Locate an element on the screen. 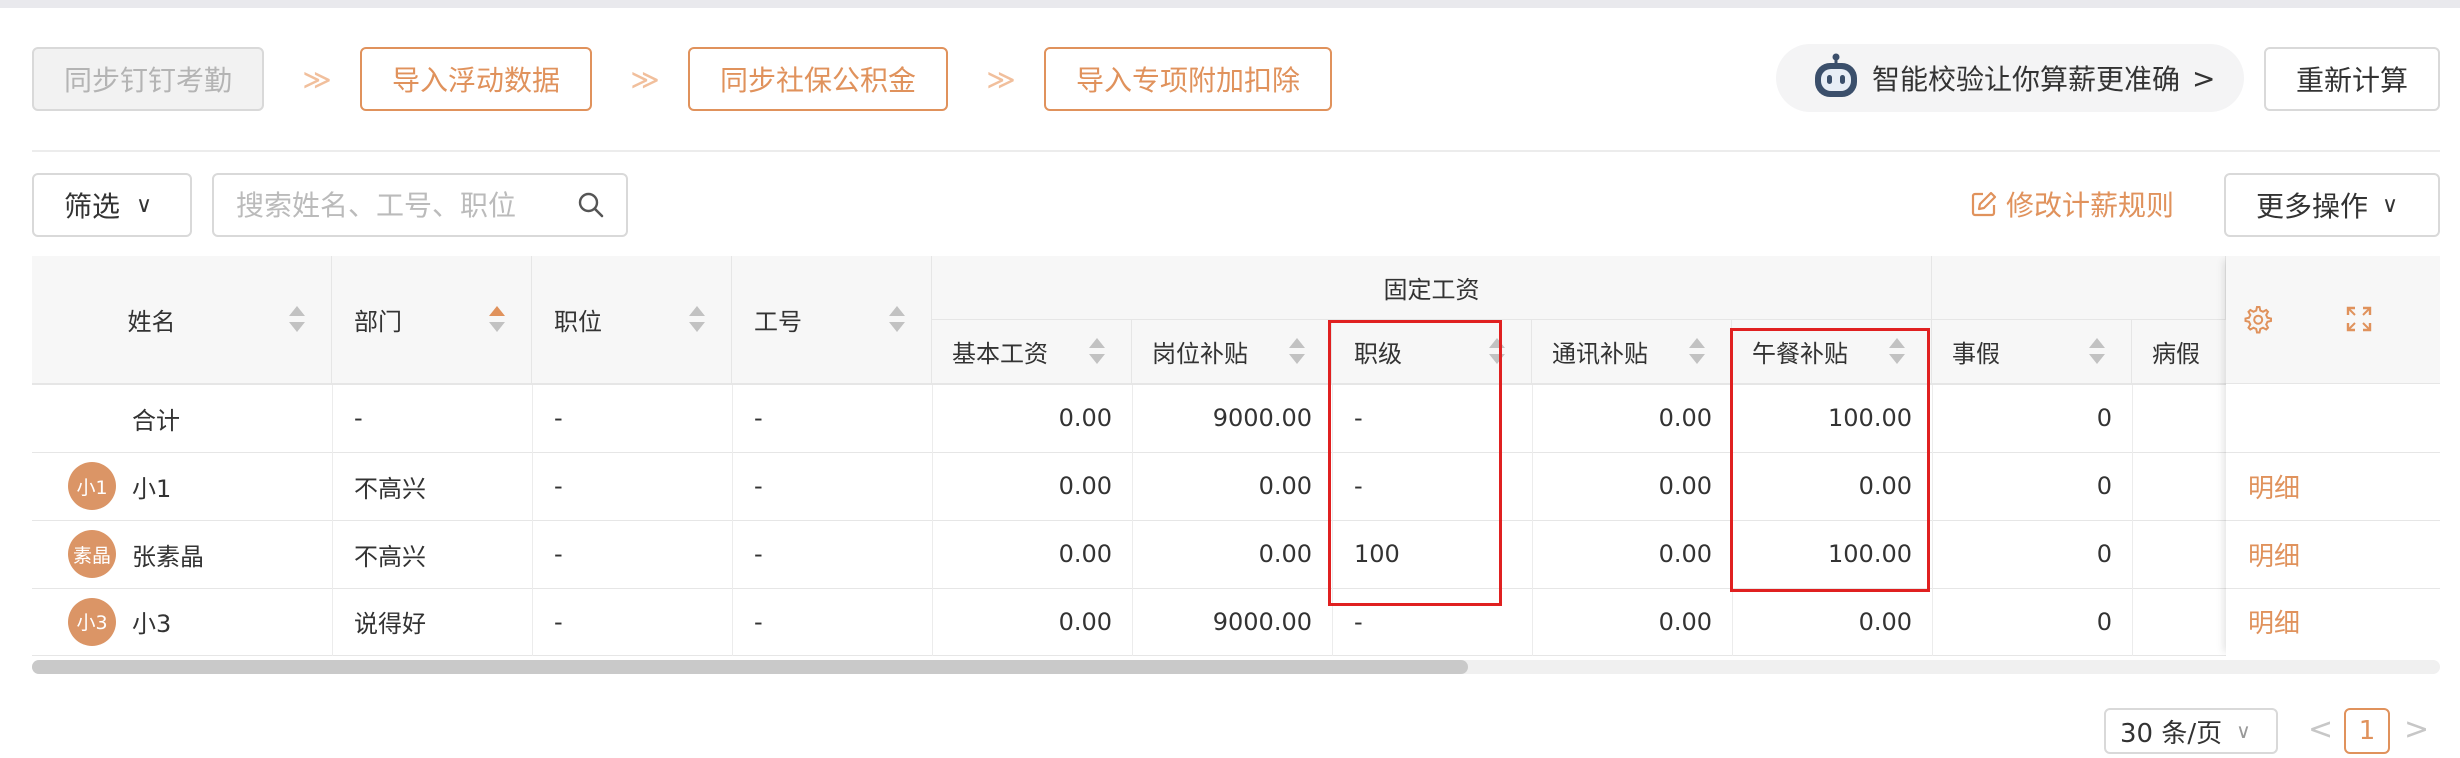 The height and width of the screenshot is (758, 2460). highlight-box-grade is located at coordinates (1415, 463).